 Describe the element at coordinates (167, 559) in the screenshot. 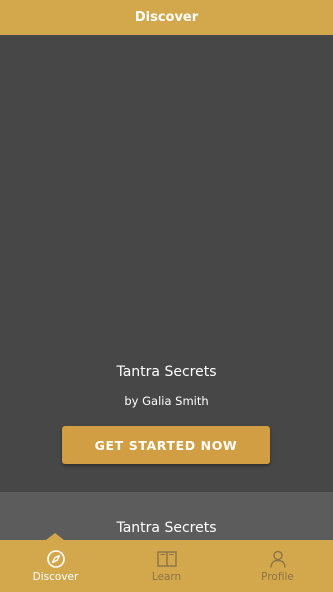

I see `book-icon` at that location.